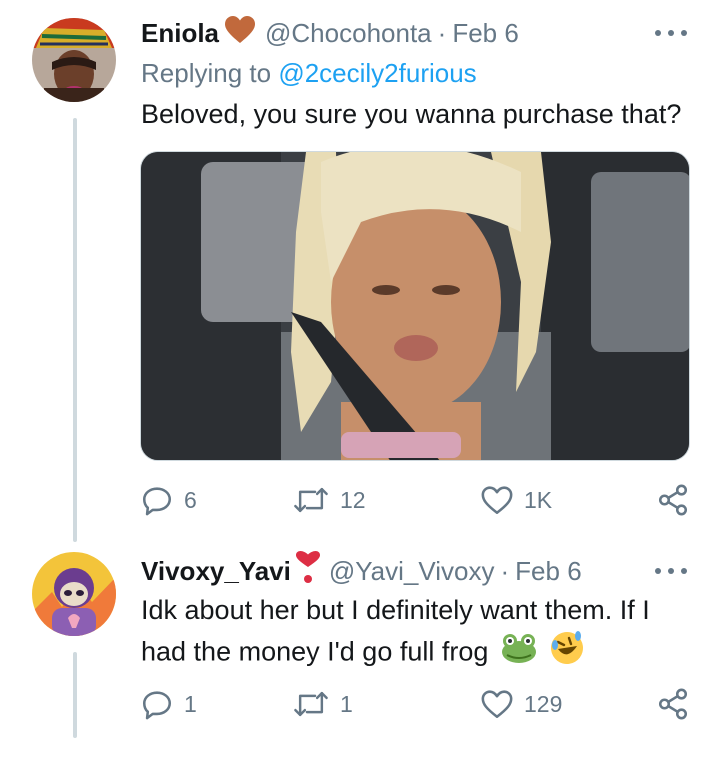  What do you see at coordinates (353, 499) in the screenshot?
I see `retweet-count: 12` at bounding box center [353, 499].